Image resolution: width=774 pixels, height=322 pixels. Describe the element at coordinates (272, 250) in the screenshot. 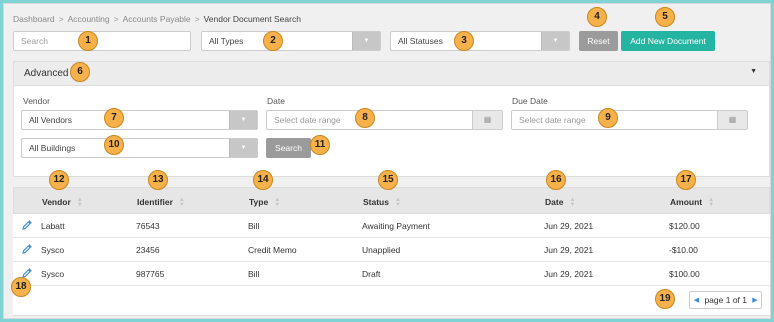

I see `cell-type: Credit Memo` at that location.